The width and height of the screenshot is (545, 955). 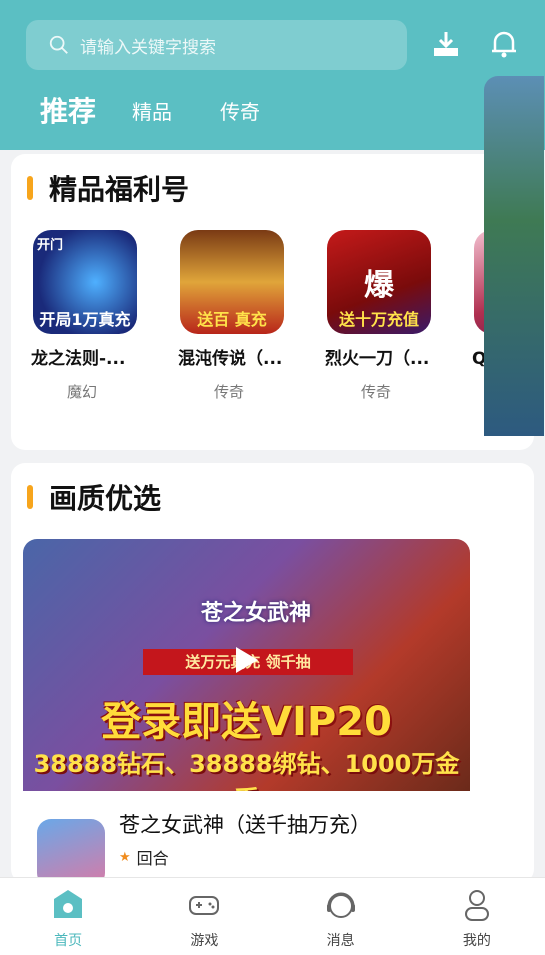 What do you see at coordinates (504, 44) in the screenshot?
I see `bell-icon` at bounding box center [504, 44].